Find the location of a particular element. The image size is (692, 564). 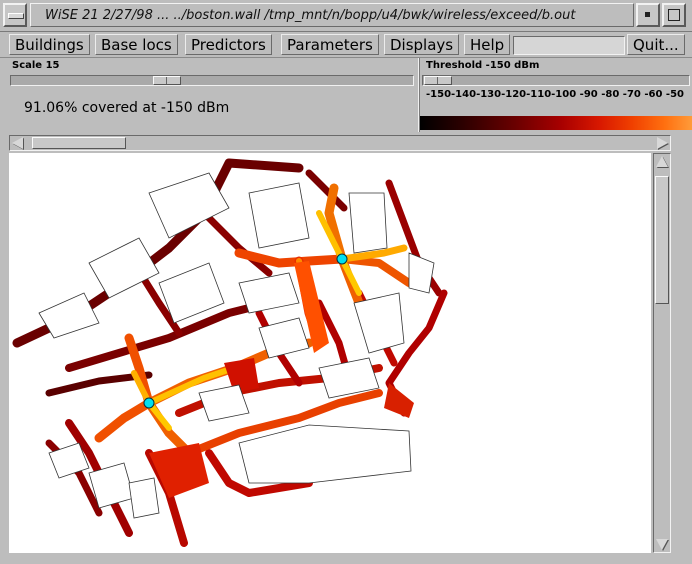

threshold-label: Threshold -150 dBm is located at coordinates (483, 65).